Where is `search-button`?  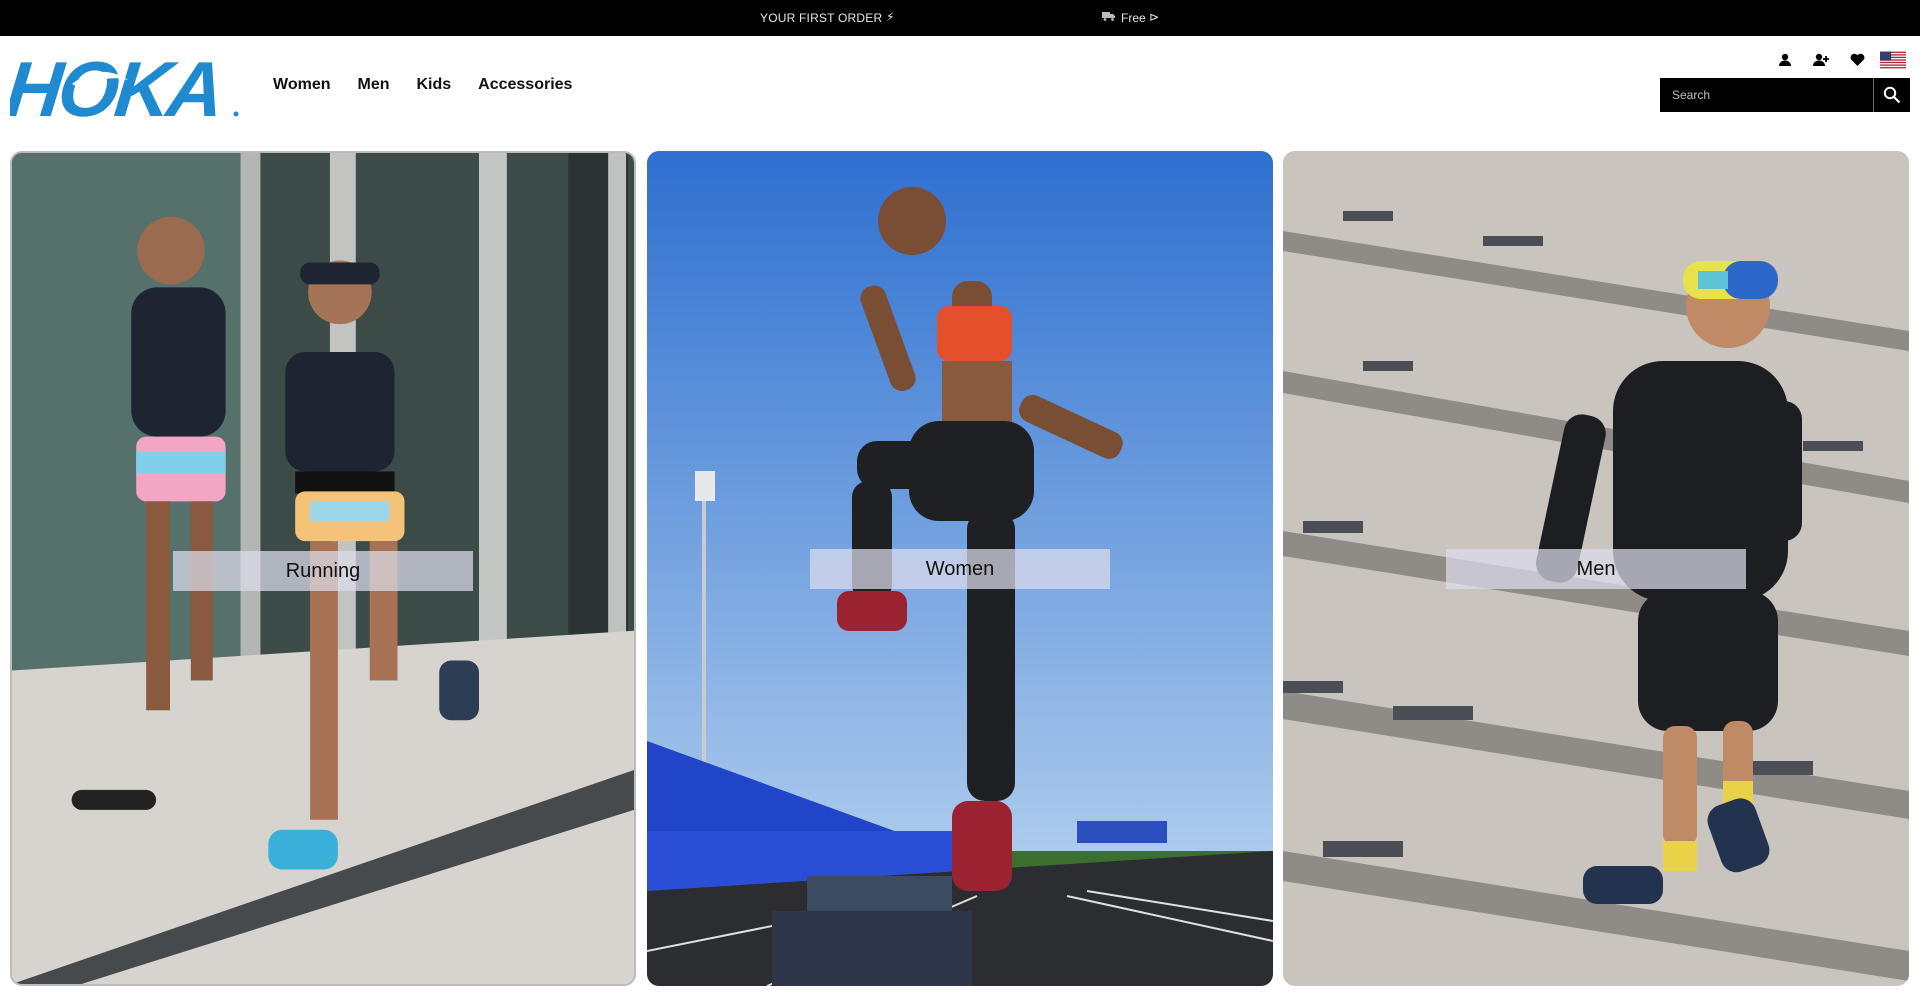 search-button is located at coordinates (1891, 95).